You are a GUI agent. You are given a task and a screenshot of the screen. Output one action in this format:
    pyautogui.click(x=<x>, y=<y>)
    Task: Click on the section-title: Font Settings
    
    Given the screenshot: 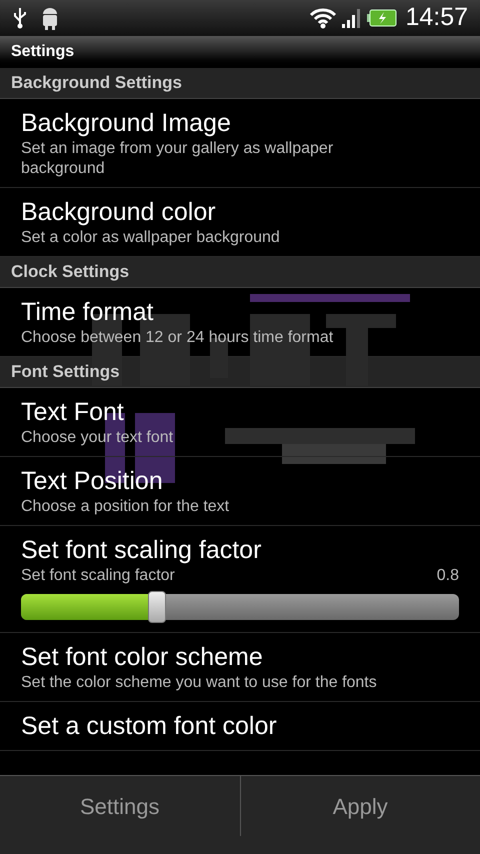 What is the action you would take?
    pyautogui.click(x=65, y=372)
    